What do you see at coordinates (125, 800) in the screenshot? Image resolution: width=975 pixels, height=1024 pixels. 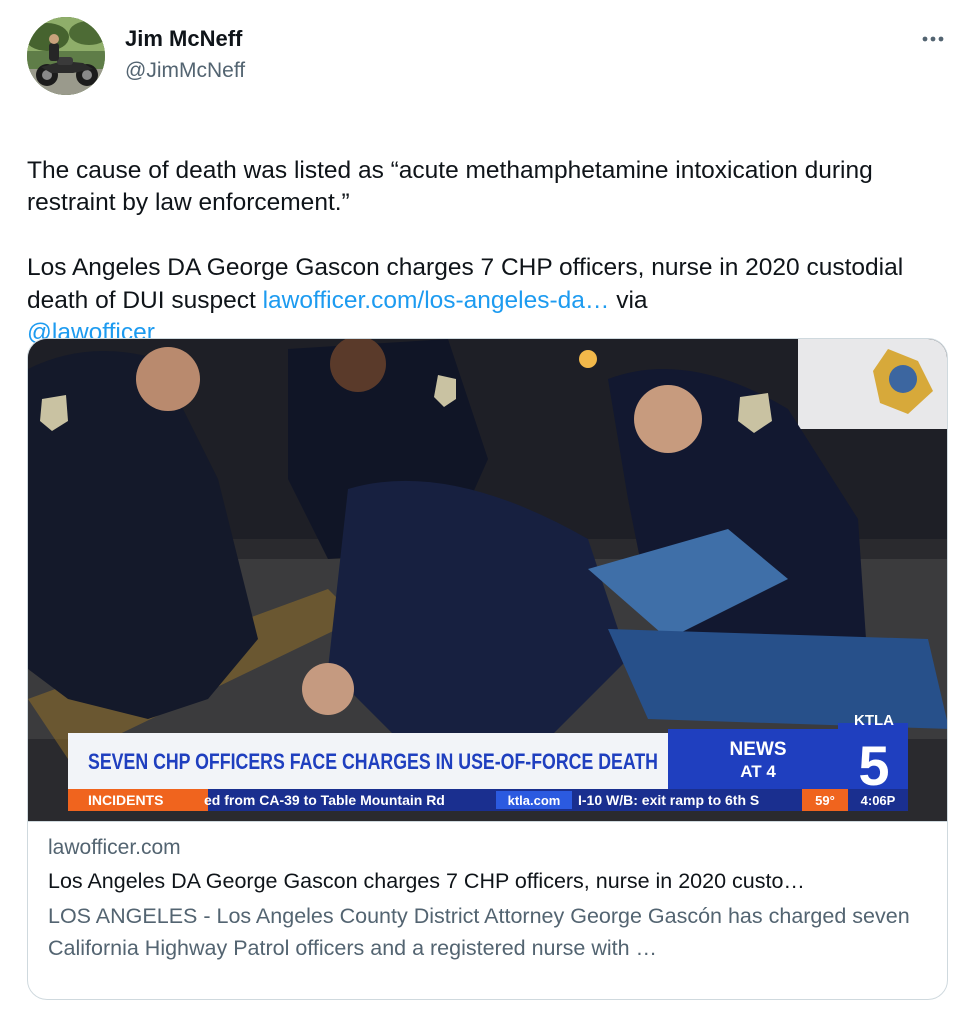 I see `ticker-tag: INCIDENTS` at bounding box center [125, 800].